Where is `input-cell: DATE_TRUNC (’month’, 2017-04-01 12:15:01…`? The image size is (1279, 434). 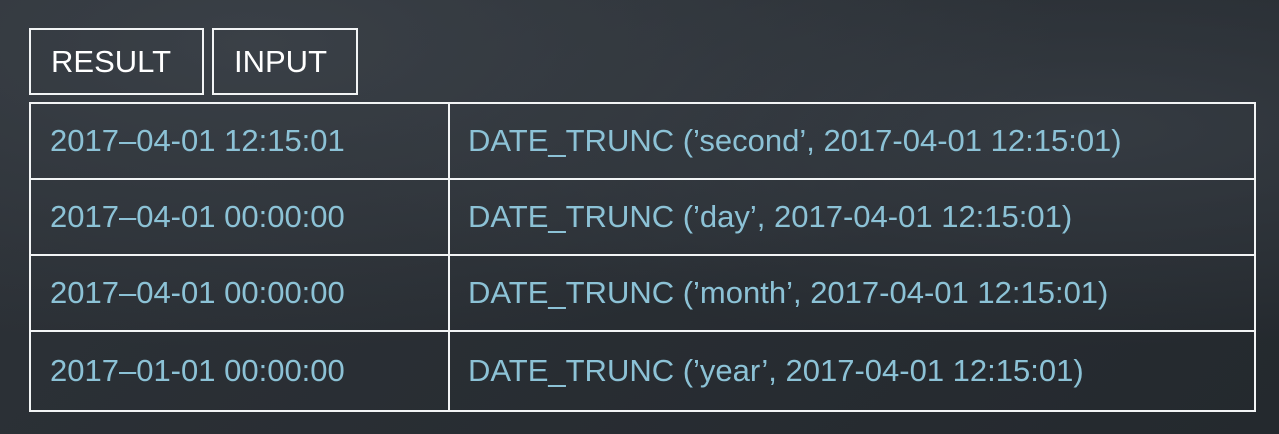 input-cell: DATE_TRUNC (’month’, 2017-04-01 12:15:01… is located at coordinates (788, 292).